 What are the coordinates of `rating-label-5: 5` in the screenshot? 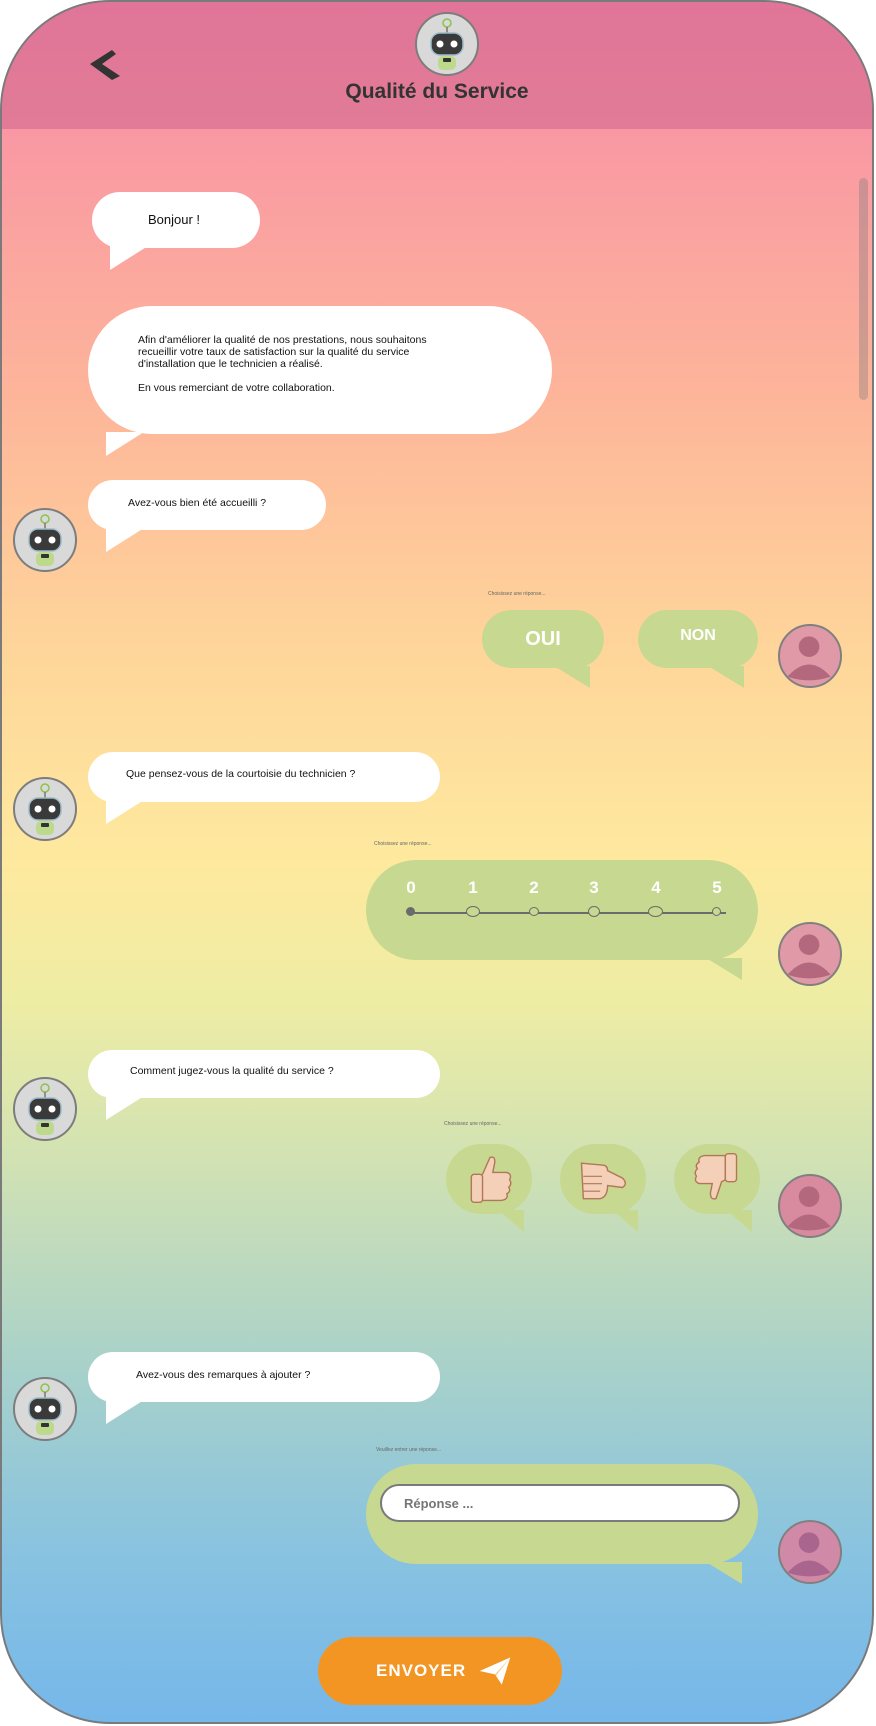 It's located at (717, 887).